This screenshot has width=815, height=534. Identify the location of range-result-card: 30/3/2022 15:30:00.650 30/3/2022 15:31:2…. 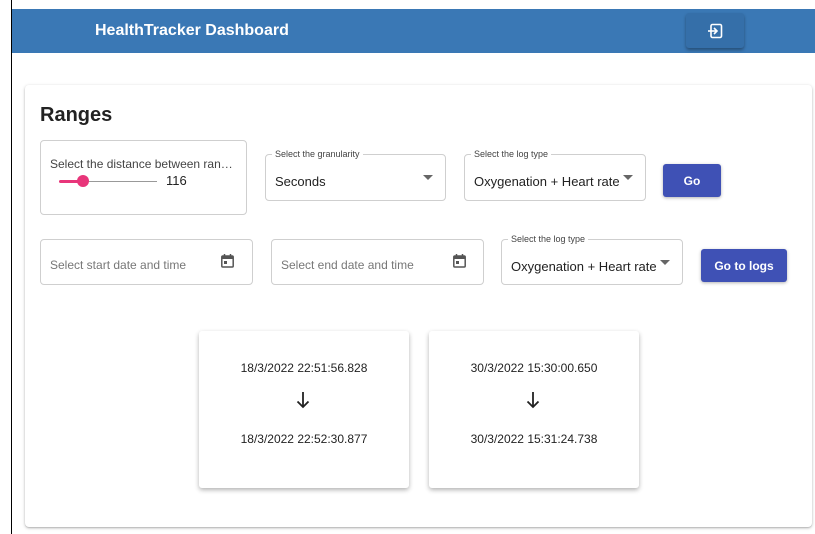
(534, 409).